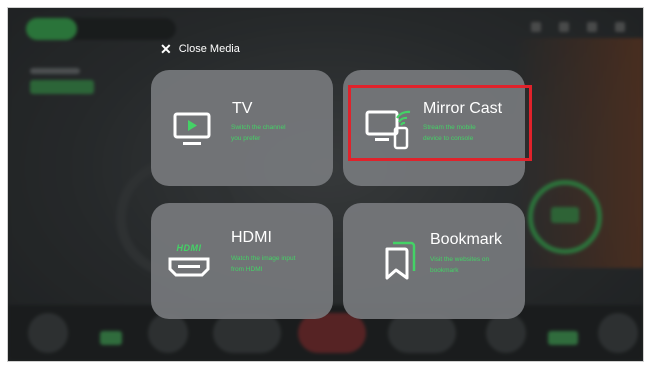 The height and width of the screenshot is (369, 651). What do you see at coordinates (466, 239) in the screenshot?
I see `bookmark-title: Bookmark` at bounding box center [466, 239].